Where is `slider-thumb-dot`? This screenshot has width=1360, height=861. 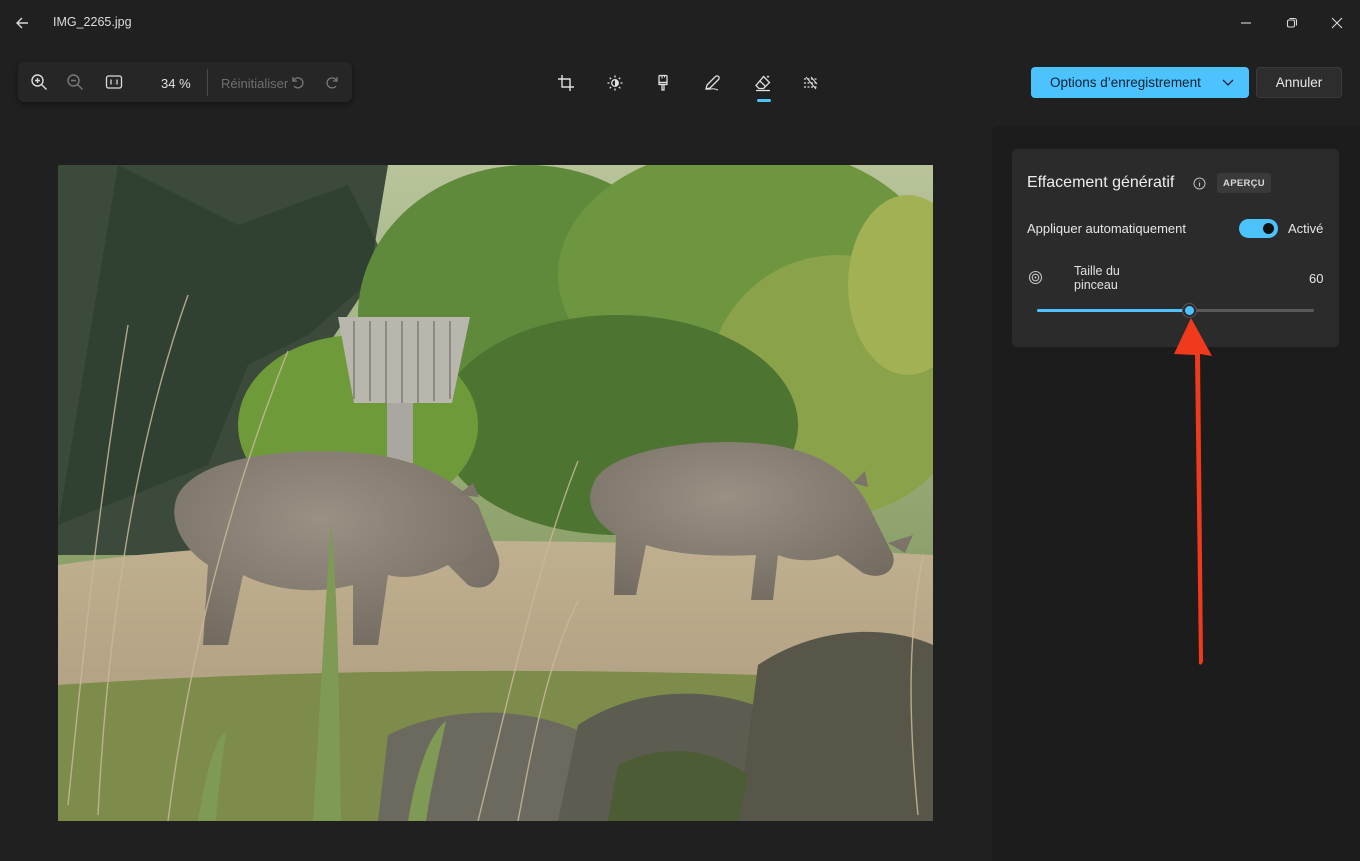 slider-thumb-dot is located at coordinates (1189, 310).